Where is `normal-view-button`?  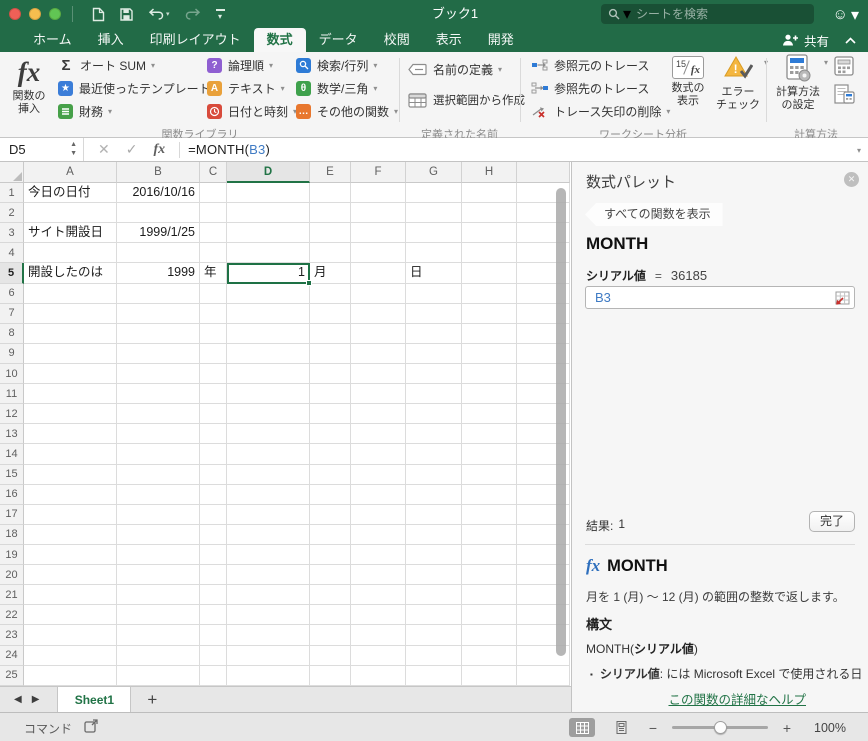
normal-view-button is located at coordinates (582, 727).